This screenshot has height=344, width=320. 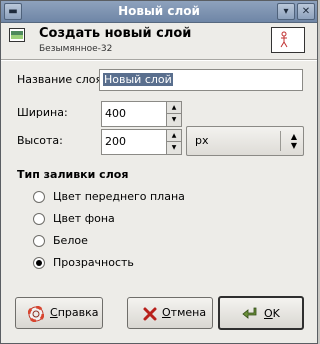 I want to click on lifebuoy-icon, so click(x=36, y=314).